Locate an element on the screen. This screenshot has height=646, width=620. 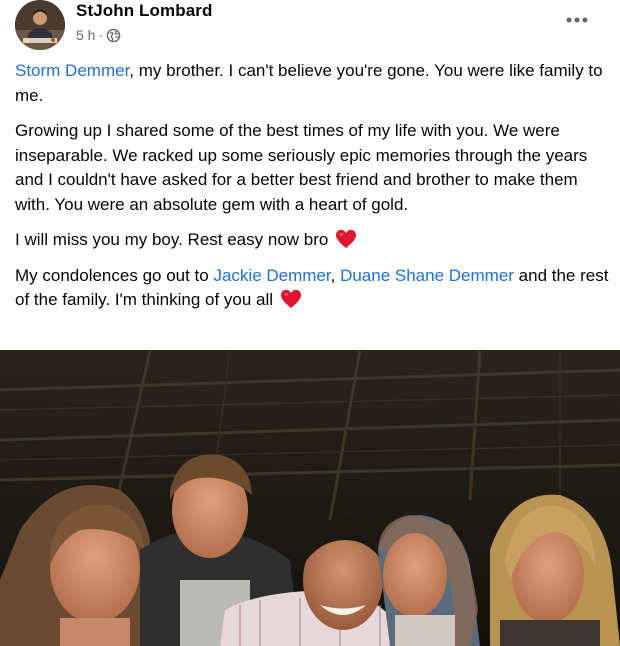
mention-link: Duane Shane Demmer is located at coordinates (427, 275).